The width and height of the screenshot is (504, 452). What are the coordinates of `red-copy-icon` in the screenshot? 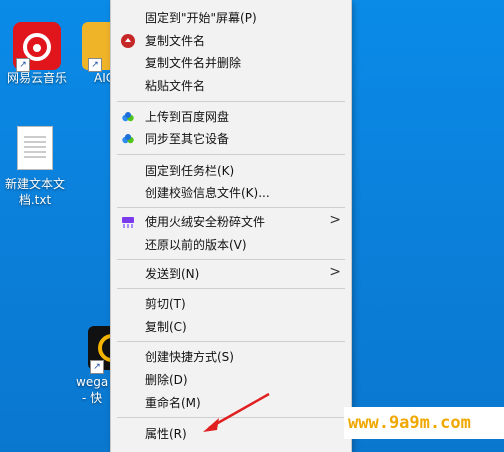 It's located at (128, 40).